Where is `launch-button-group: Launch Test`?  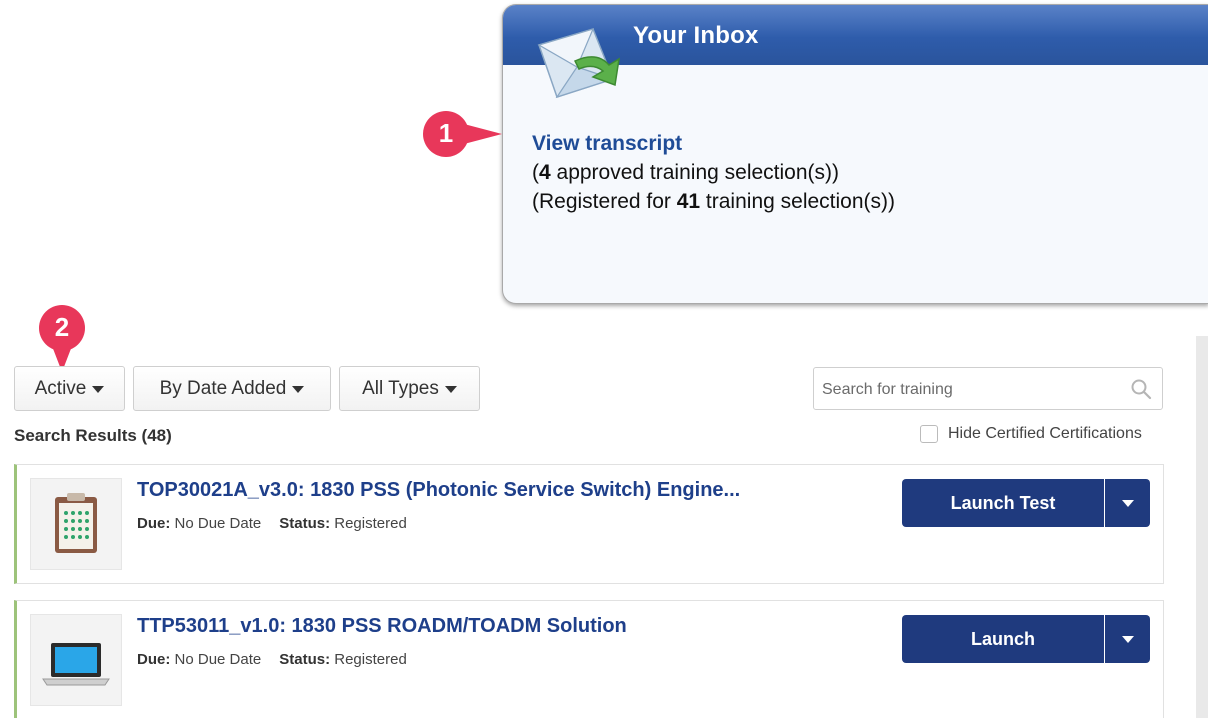
launch-button-group: Launch Test is located at coordinates (1026, 503).